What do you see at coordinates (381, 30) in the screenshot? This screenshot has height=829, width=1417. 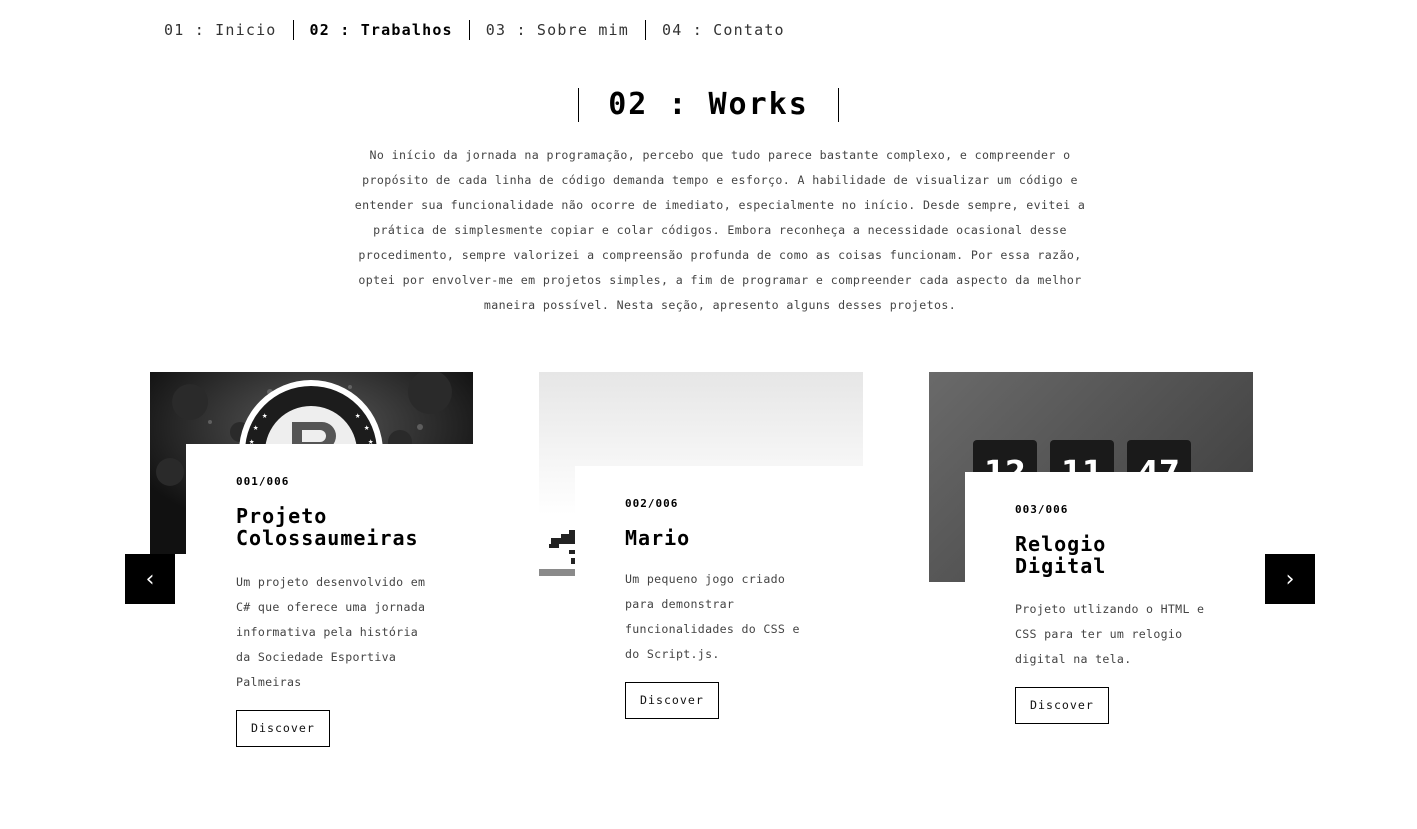 I see `nav-item-trabalhos: 02 : Trabalhos` at bounding box center [381, 30].